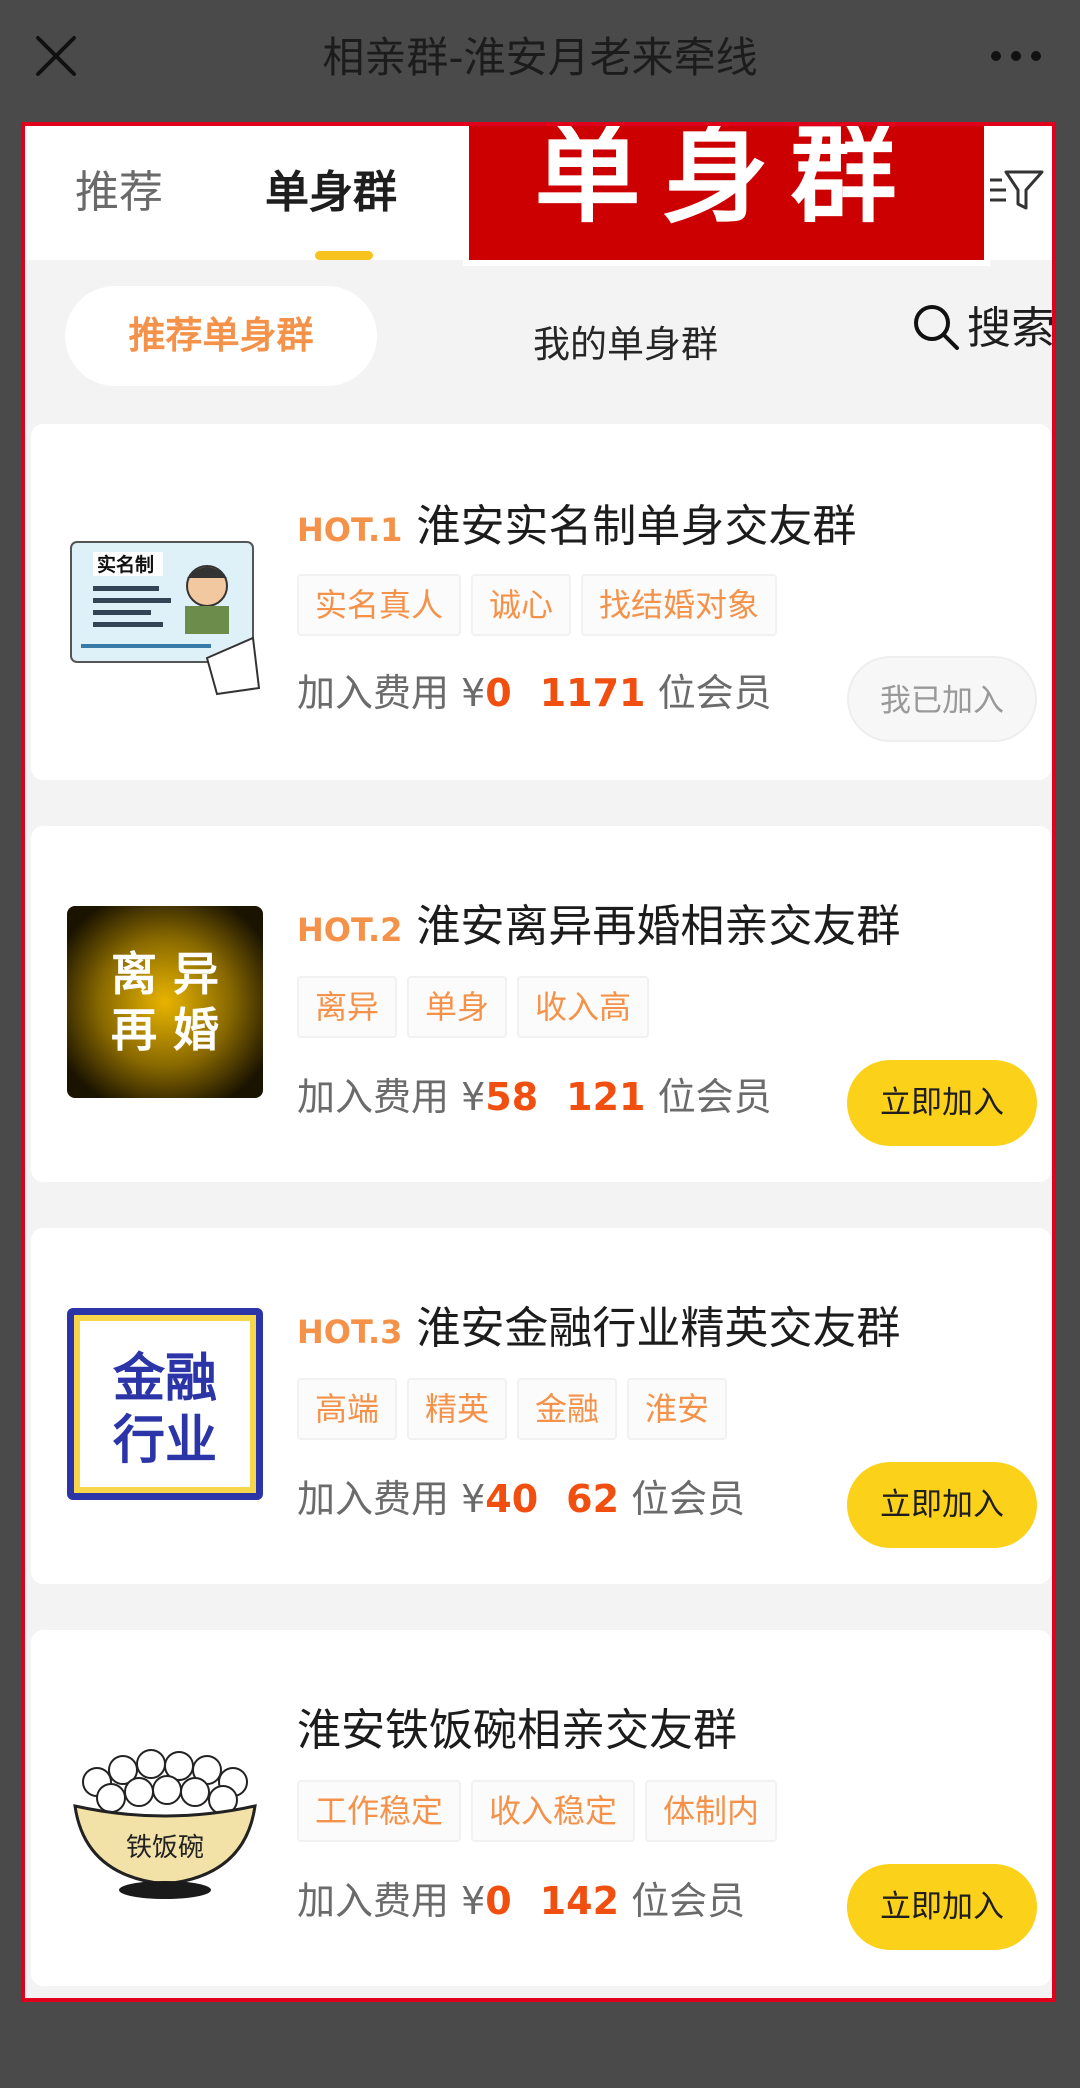 This screenshot has height=2088, width=1080. What do you see at coordinates (165, 1030) in the screenshot?
I see `thumb-text: 再 婚` at bounding box center [165, 1030].